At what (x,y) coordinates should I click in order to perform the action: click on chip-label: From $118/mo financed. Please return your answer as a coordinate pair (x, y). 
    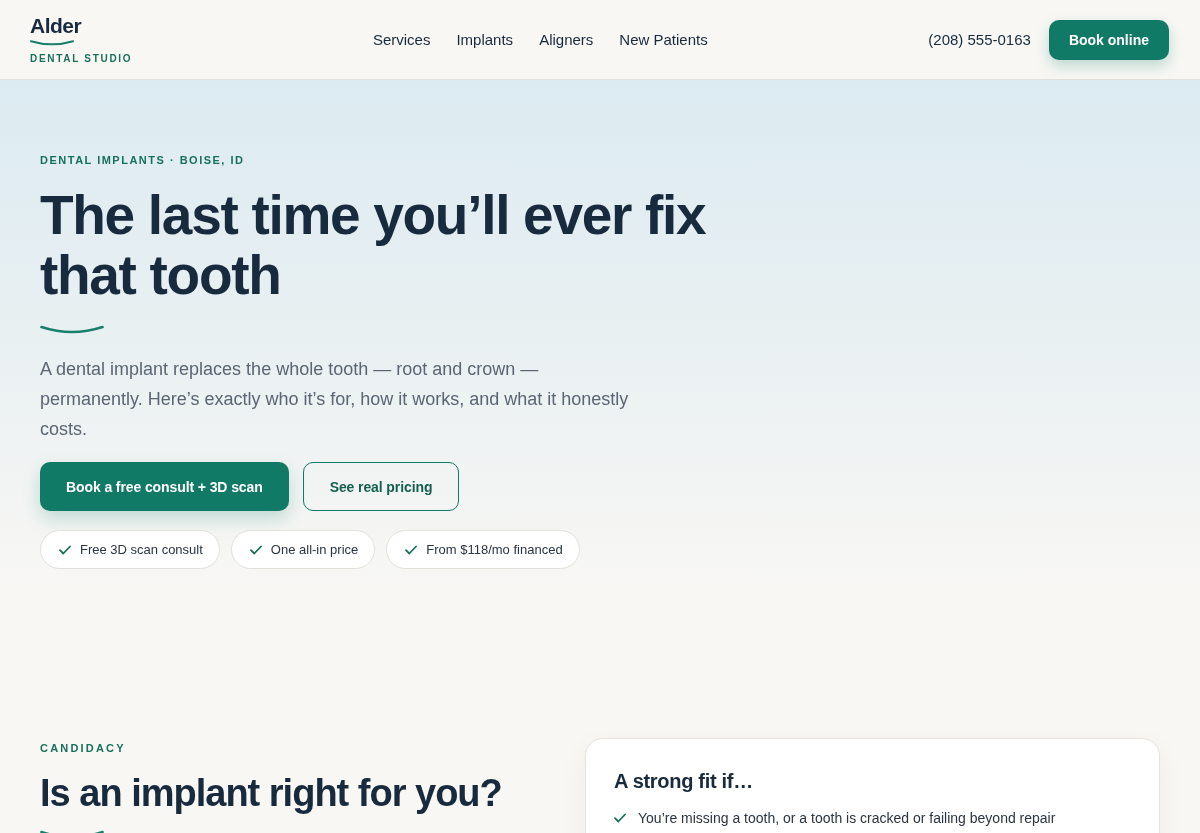
    Looking at the image, I should click on (494, 549).